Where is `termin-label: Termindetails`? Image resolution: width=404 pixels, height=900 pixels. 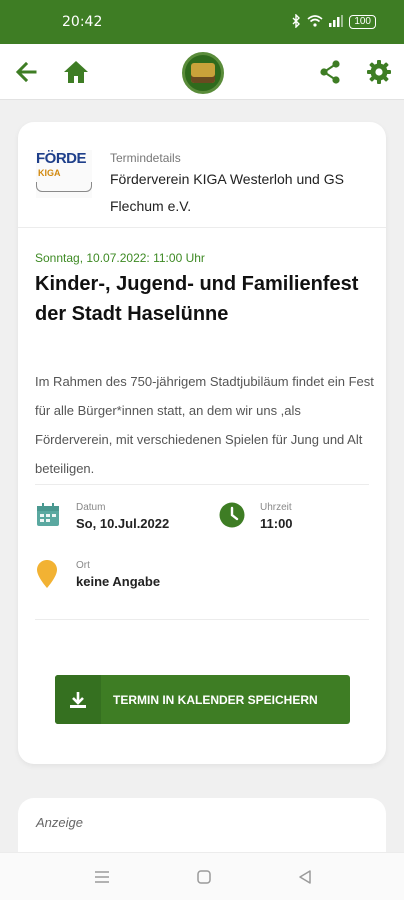
termin-label: Termindetails is located at coordinates (145, 158).